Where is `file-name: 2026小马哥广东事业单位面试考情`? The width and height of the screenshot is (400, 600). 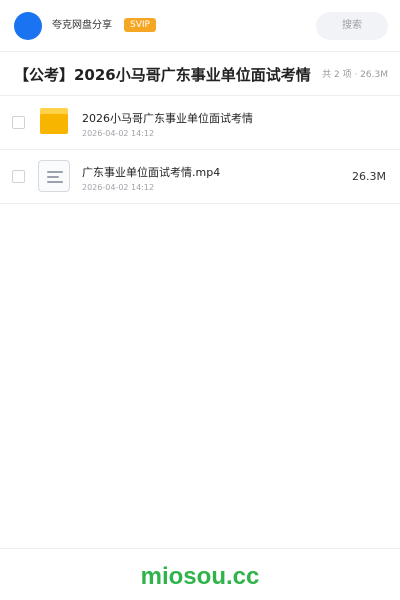
file-name: 2026小马哥广东事业单位面试考情 is located at coordinates (167, 119).